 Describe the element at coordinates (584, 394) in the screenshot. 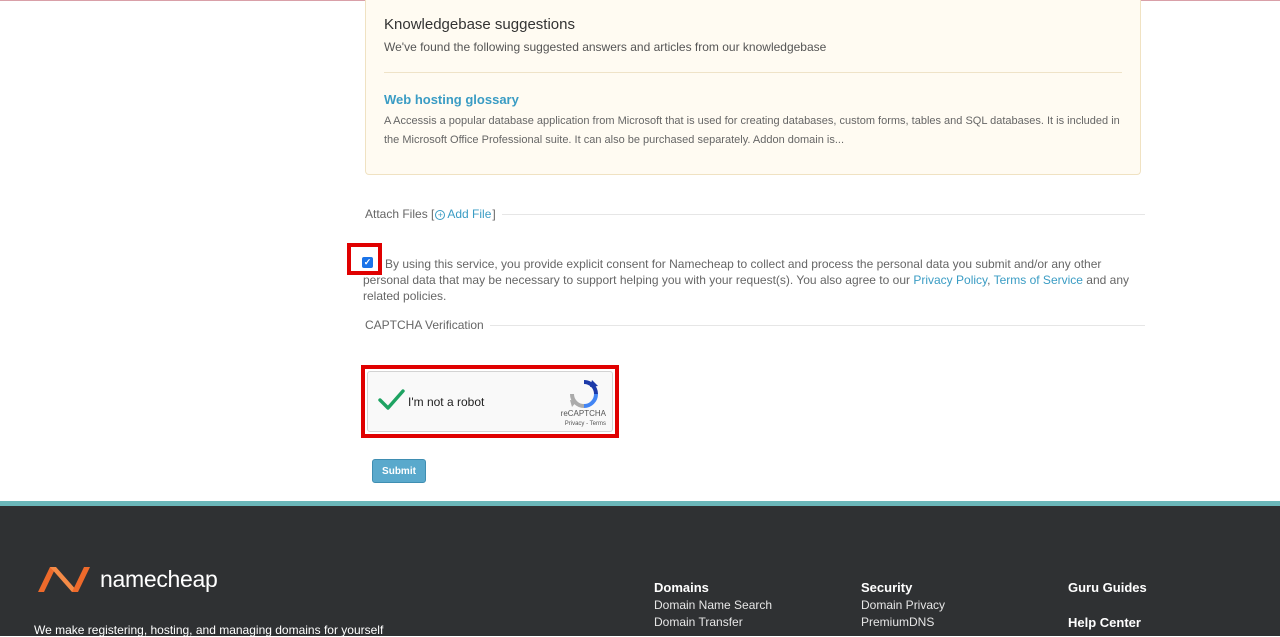

I see `recaptcha-logo-icon` at that location.